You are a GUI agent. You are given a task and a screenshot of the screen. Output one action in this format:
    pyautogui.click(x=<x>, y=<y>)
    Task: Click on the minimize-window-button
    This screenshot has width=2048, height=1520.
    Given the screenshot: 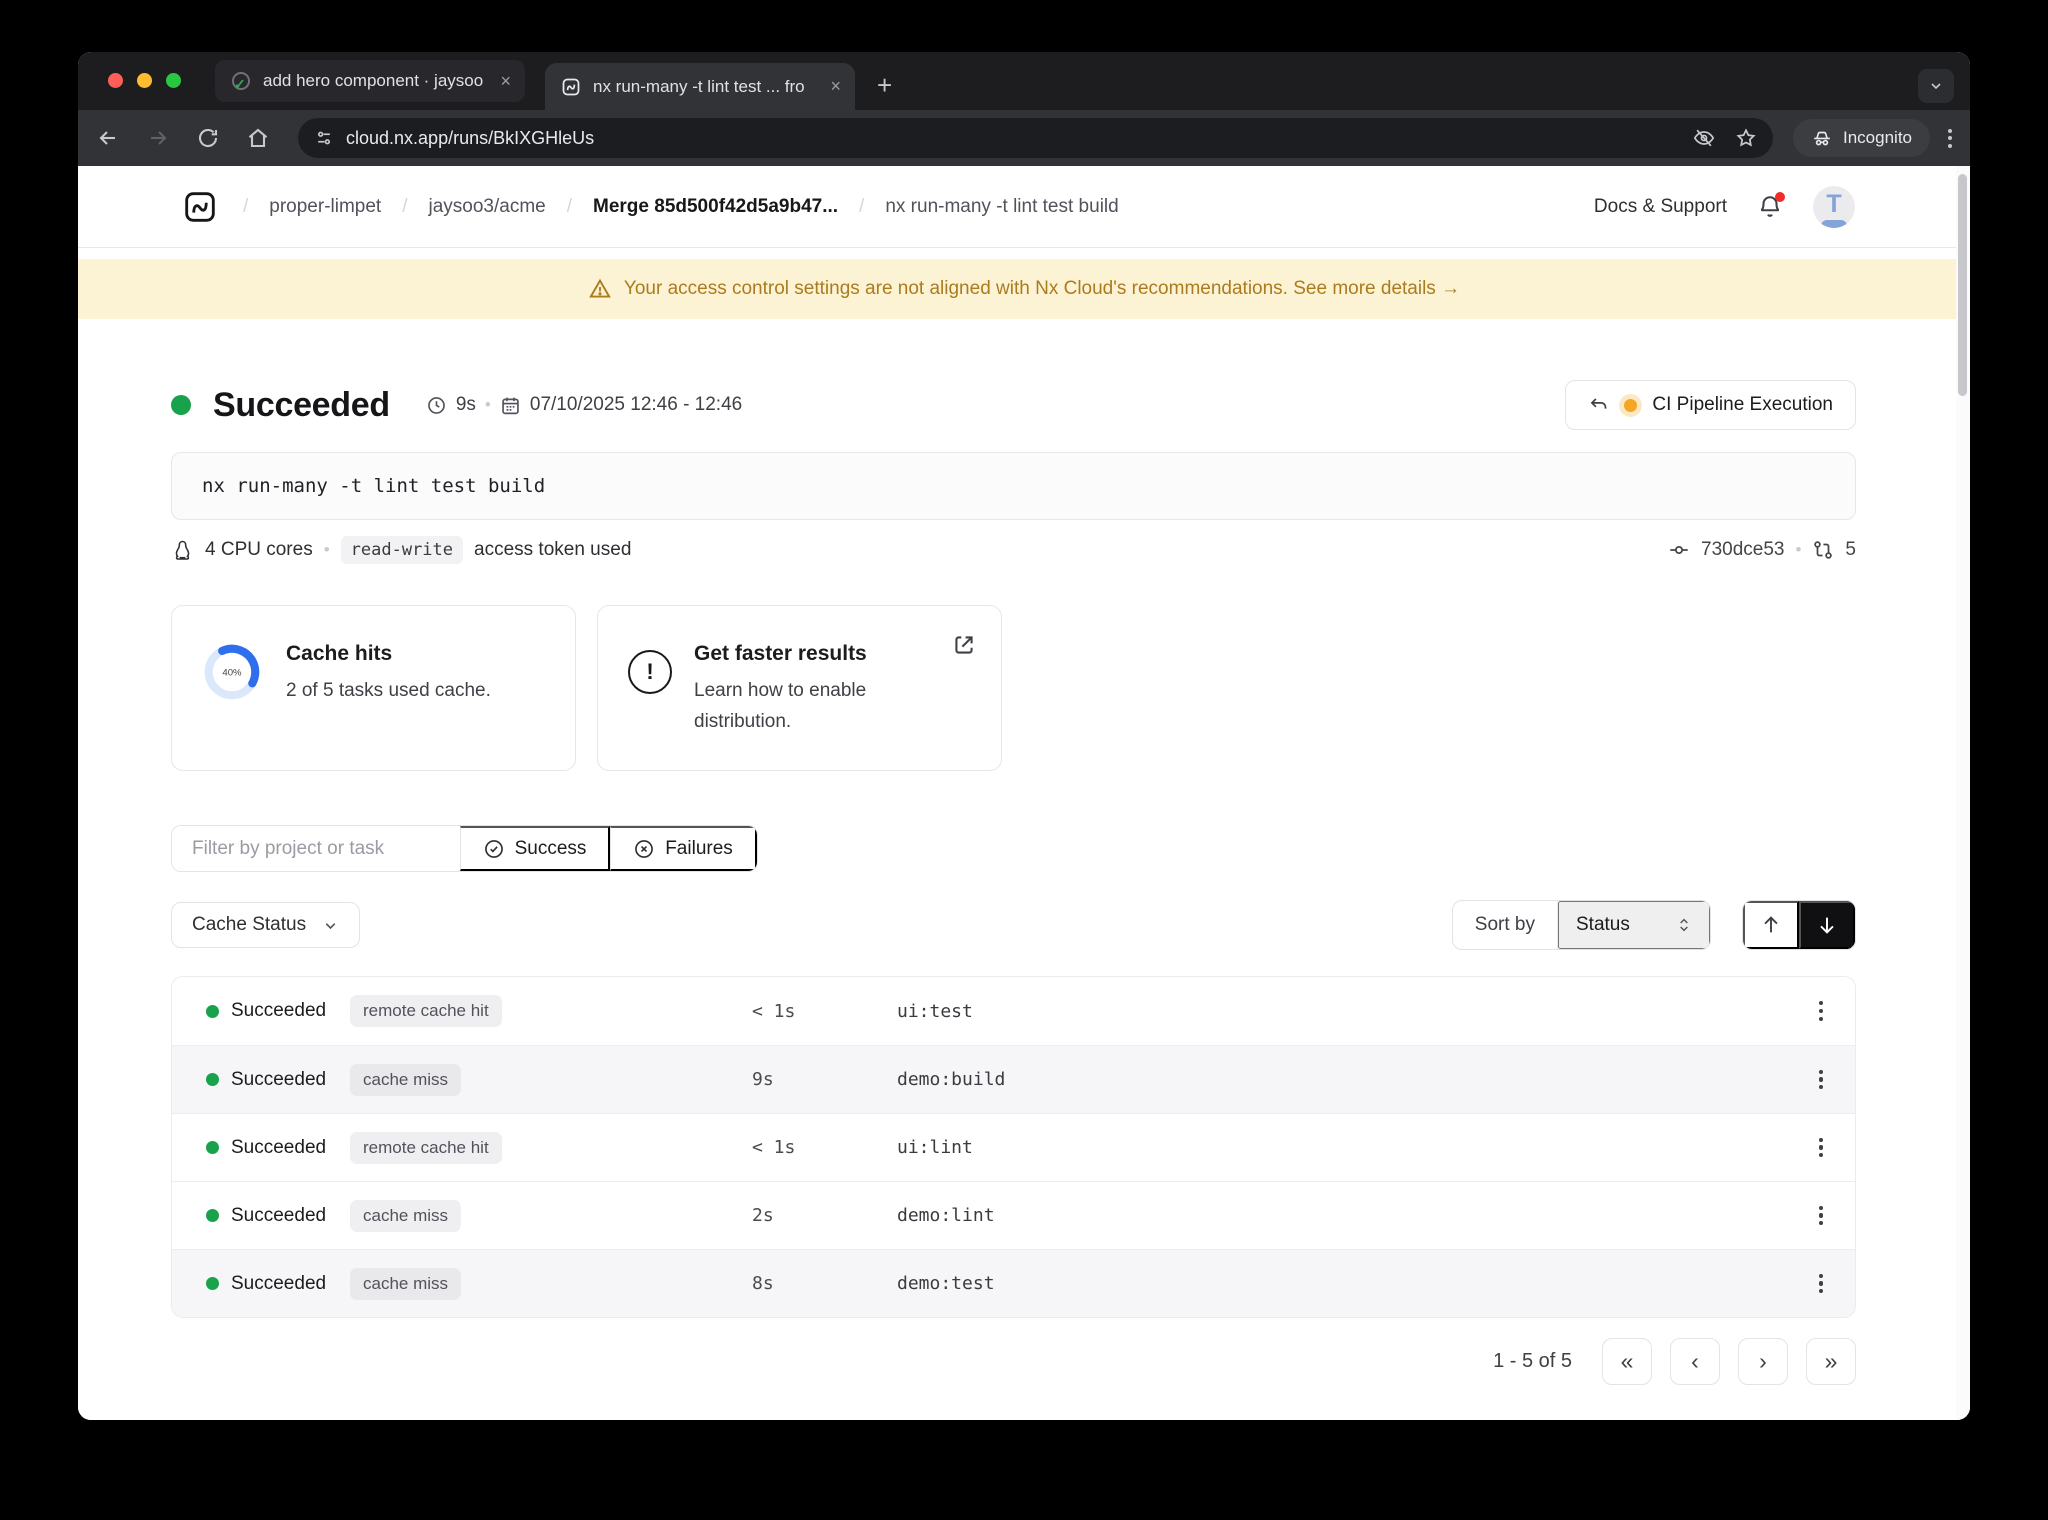 What is the action you would take?
    pyautogui.click(x=144, y=80)
    